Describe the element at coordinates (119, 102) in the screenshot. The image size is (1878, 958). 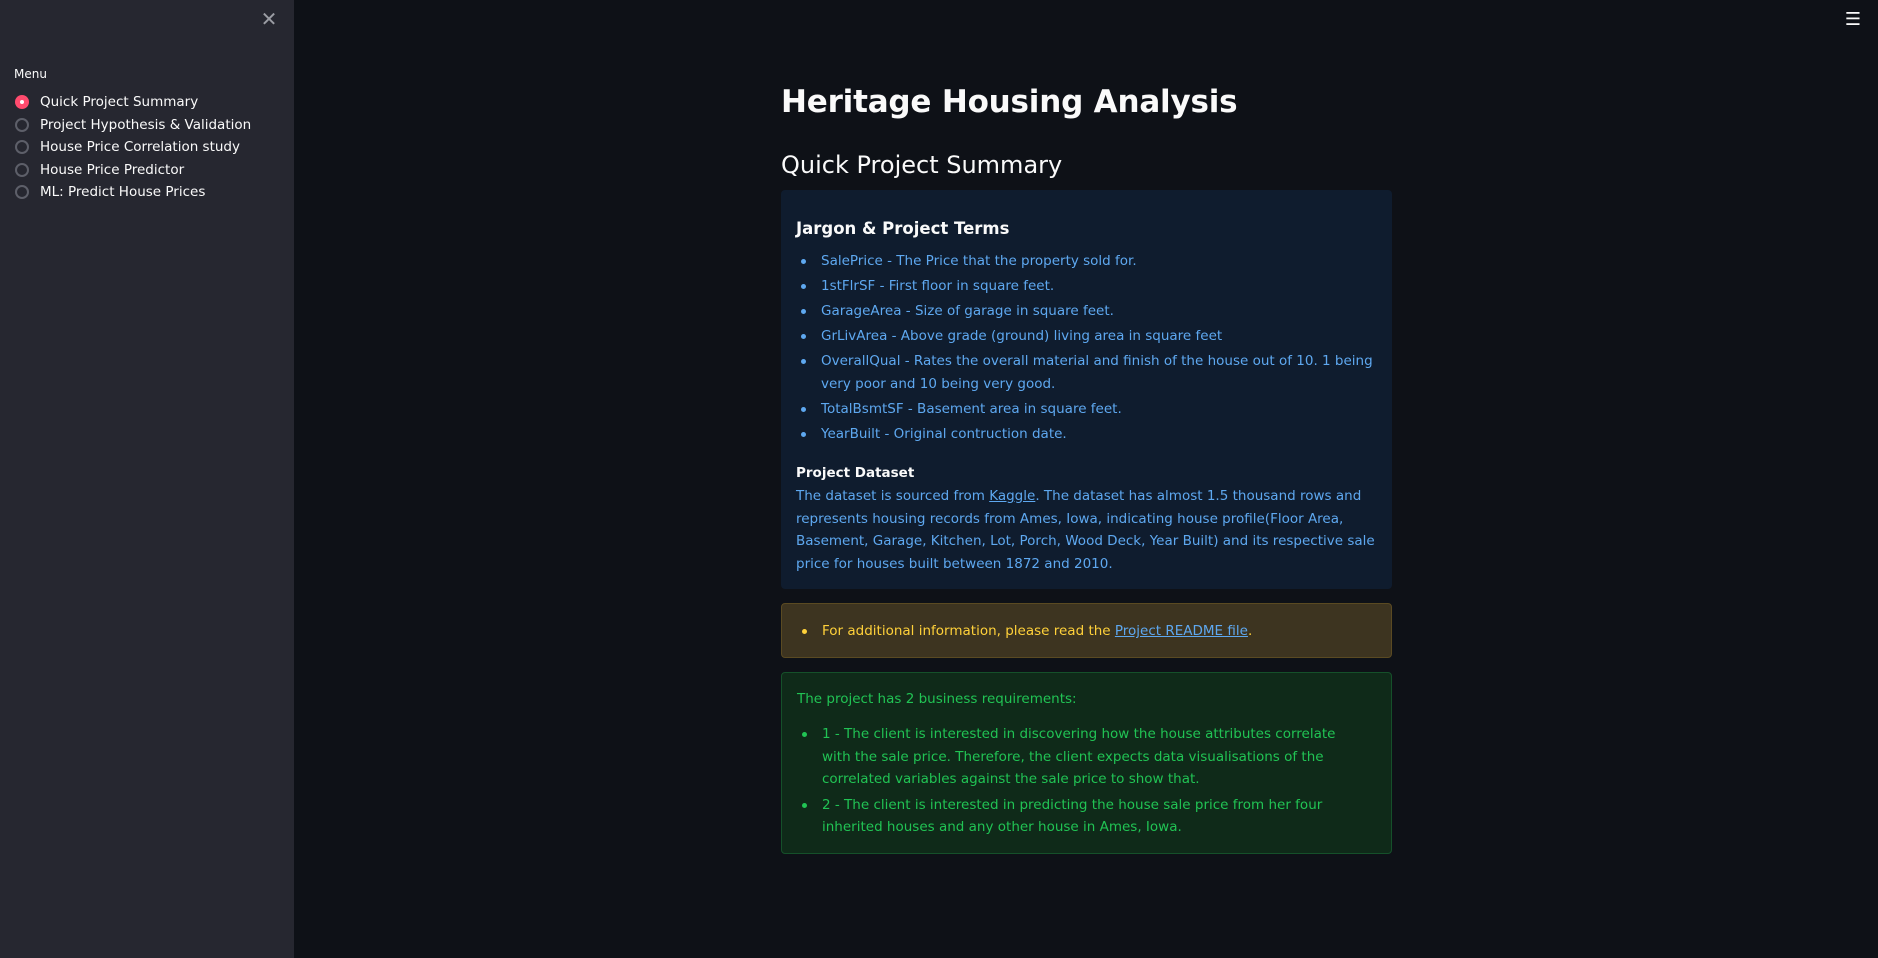
I see `menu-item-label: Quick Project Summary` at that location.